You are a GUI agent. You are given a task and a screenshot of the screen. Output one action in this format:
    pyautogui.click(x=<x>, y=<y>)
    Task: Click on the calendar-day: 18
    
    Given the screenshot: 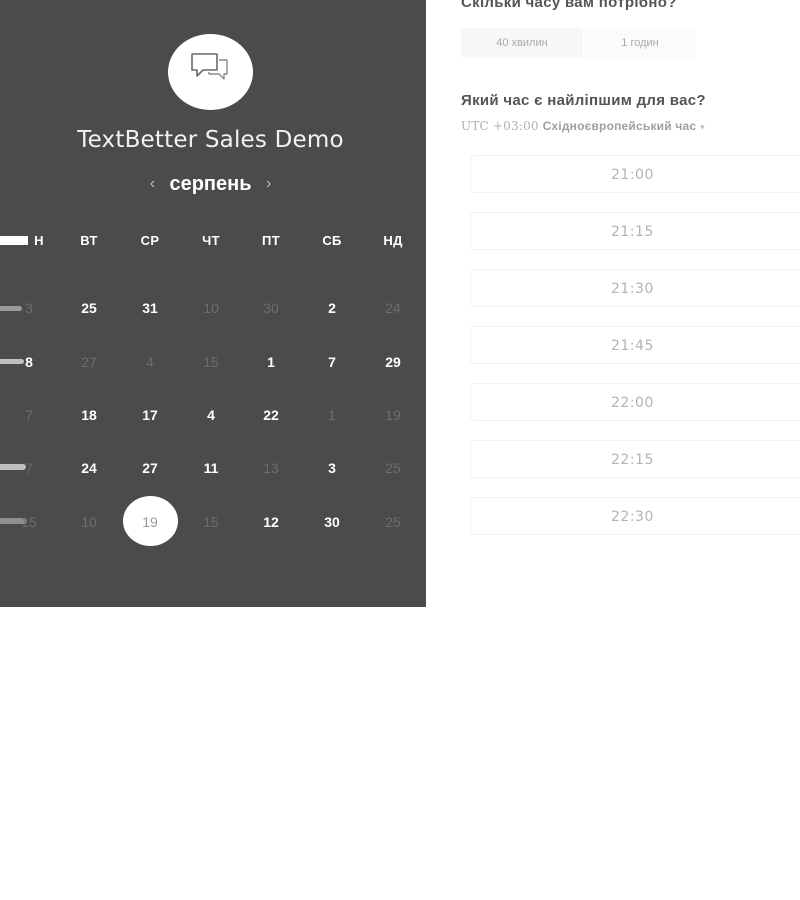 What is the action you would take?
    pyautogui.click(x=89, y=415)
    